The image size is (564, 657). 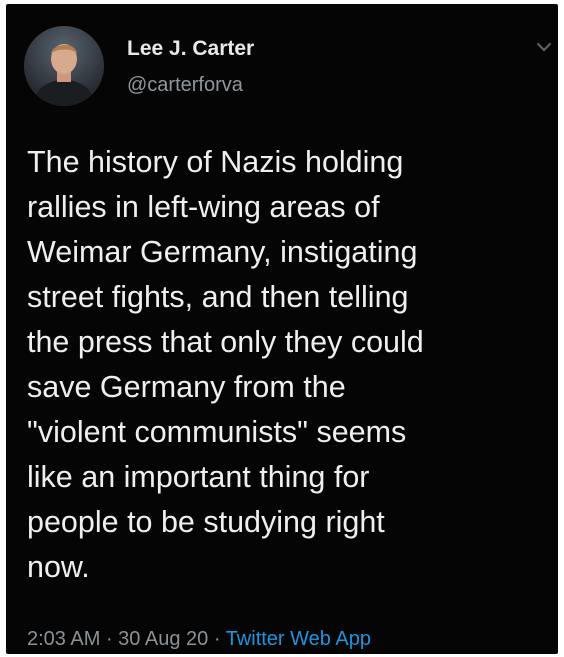 What do you see at coordinates (190, 49) in the screenshot?
I see `author-display-name: Lee J. Carter` at bounding box center [190, 49].